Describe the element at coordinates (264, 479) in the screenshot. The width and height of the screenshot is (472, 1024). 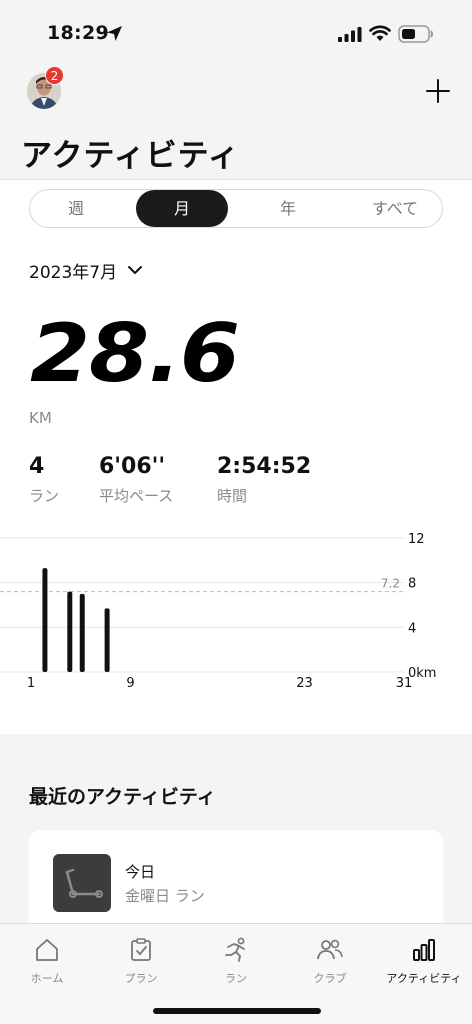
I see `stat-time: 2:54:52 時間` at that location.